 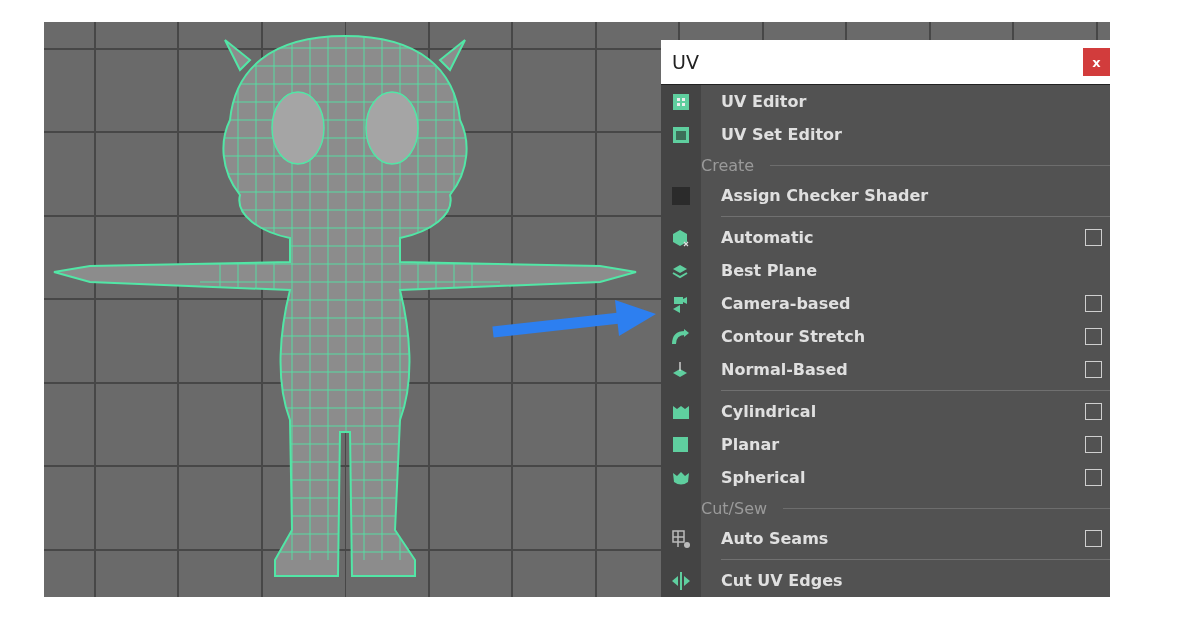 I want to click on square-icon, so click(x=681, y=195).